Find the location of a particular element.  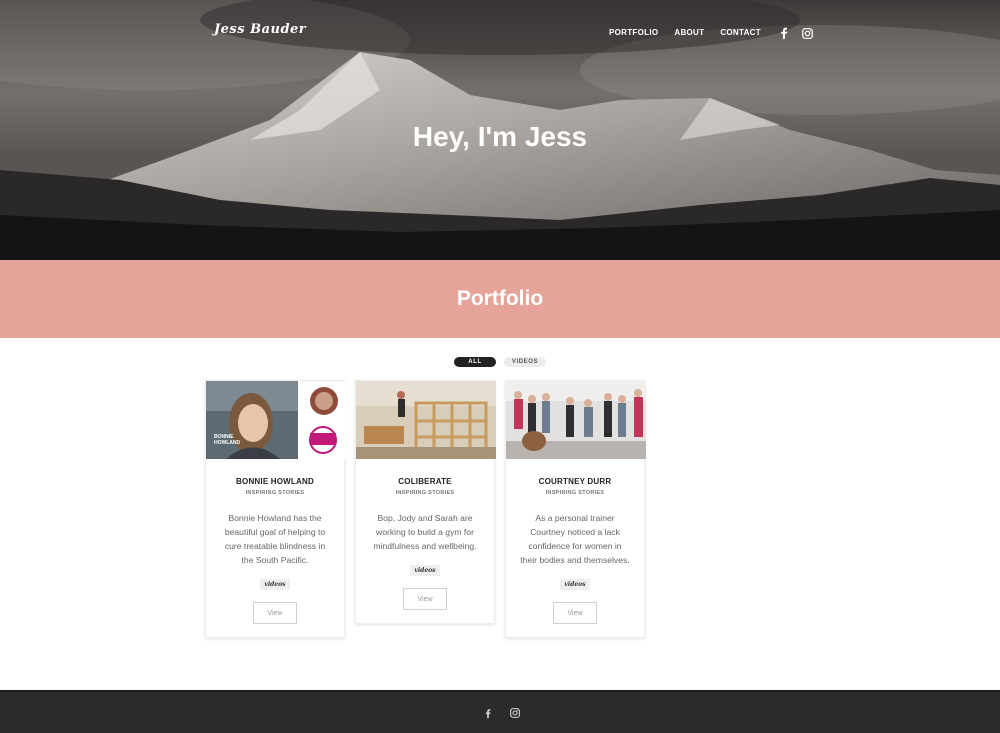

portrait-image is located at coordinates (276, 420).